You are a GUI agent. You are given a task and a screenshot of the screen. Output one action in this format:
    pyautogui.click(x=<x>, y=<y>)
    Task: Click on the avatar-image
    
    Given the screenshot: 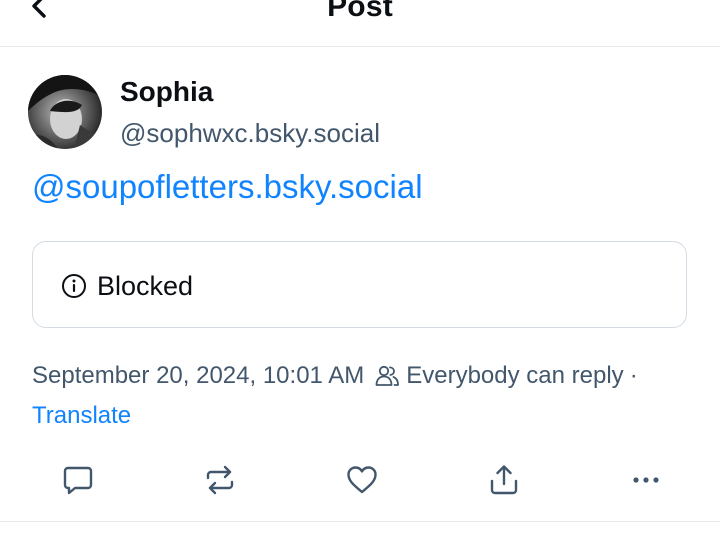 What is the action you would take?
    pyautogui.click(x=65, y=112)
    